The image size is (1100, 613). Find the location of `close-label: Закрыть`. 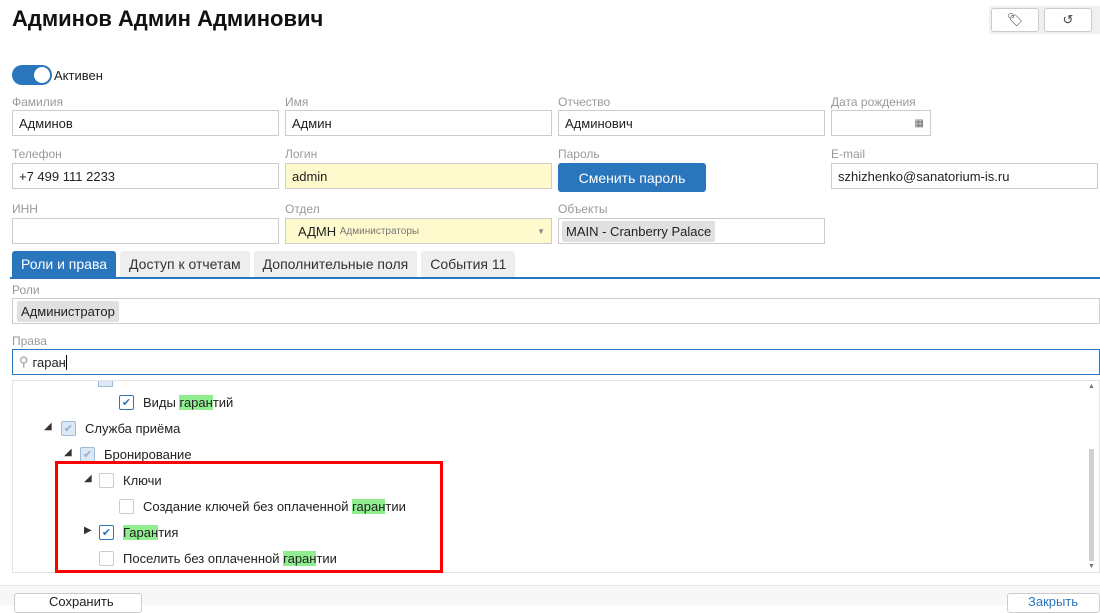

close-label: Закрыть is located at coordinates (1053, 601).